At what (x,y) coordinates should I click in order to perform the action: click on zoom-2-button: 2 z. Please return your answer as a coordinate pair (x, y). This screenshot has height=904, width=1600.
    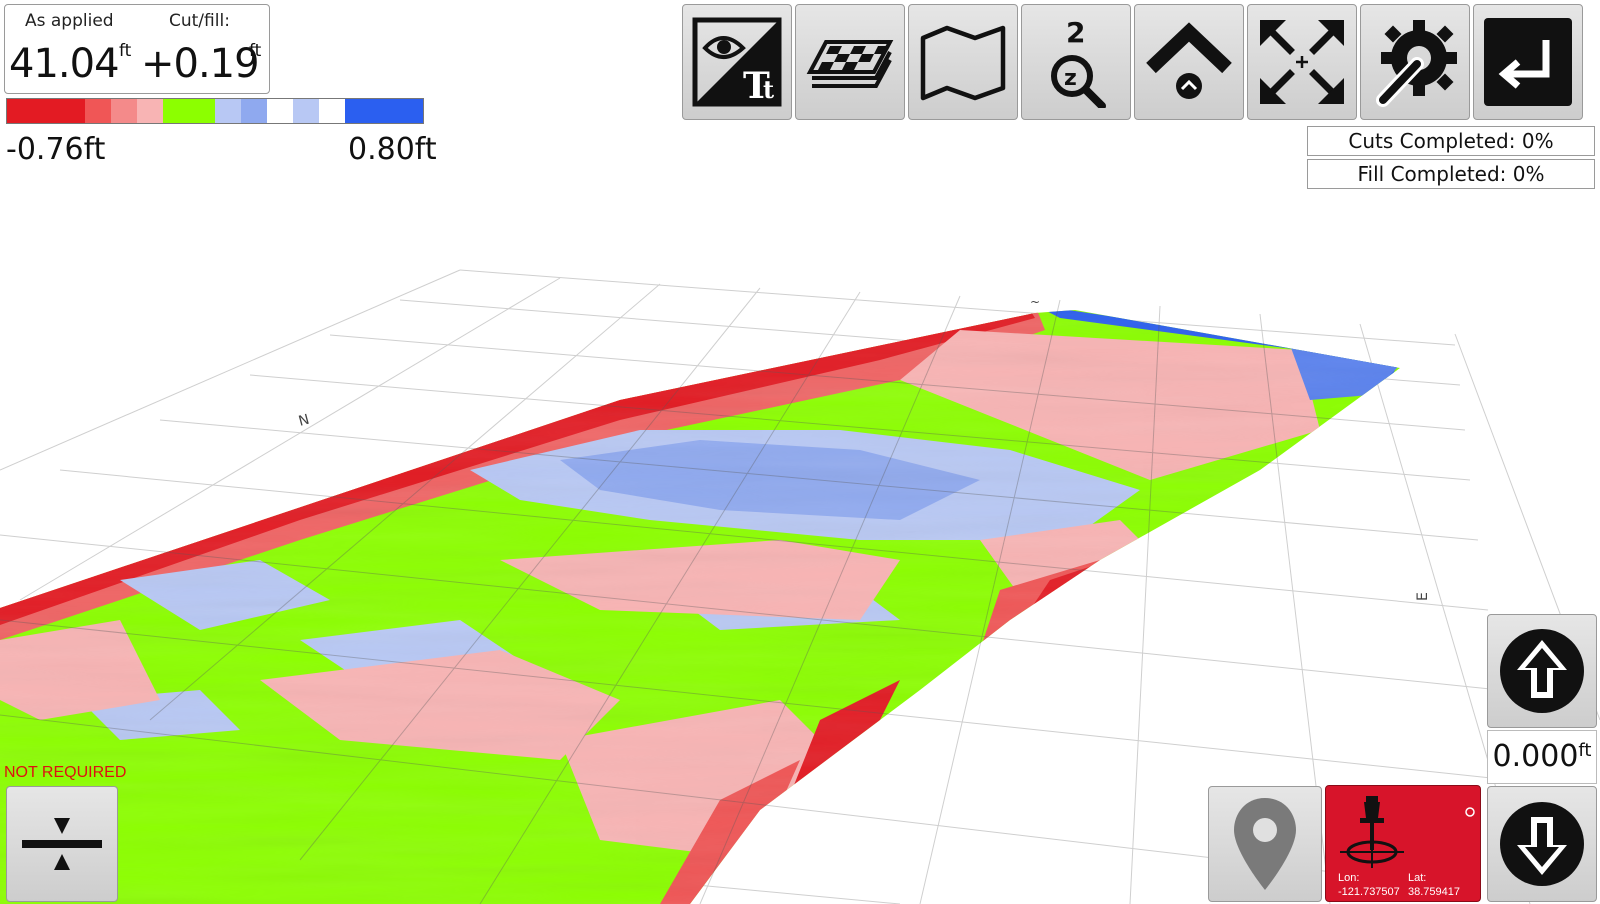
    Looking at the image, I should click on (1076, 62).